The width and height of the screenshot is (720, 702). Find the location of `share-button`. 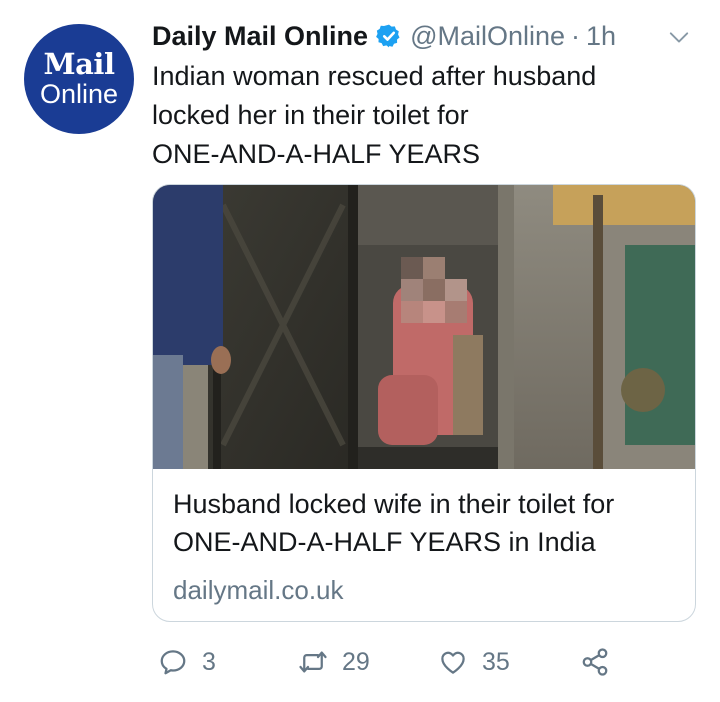

share-button is located at coordinates (602, 662).